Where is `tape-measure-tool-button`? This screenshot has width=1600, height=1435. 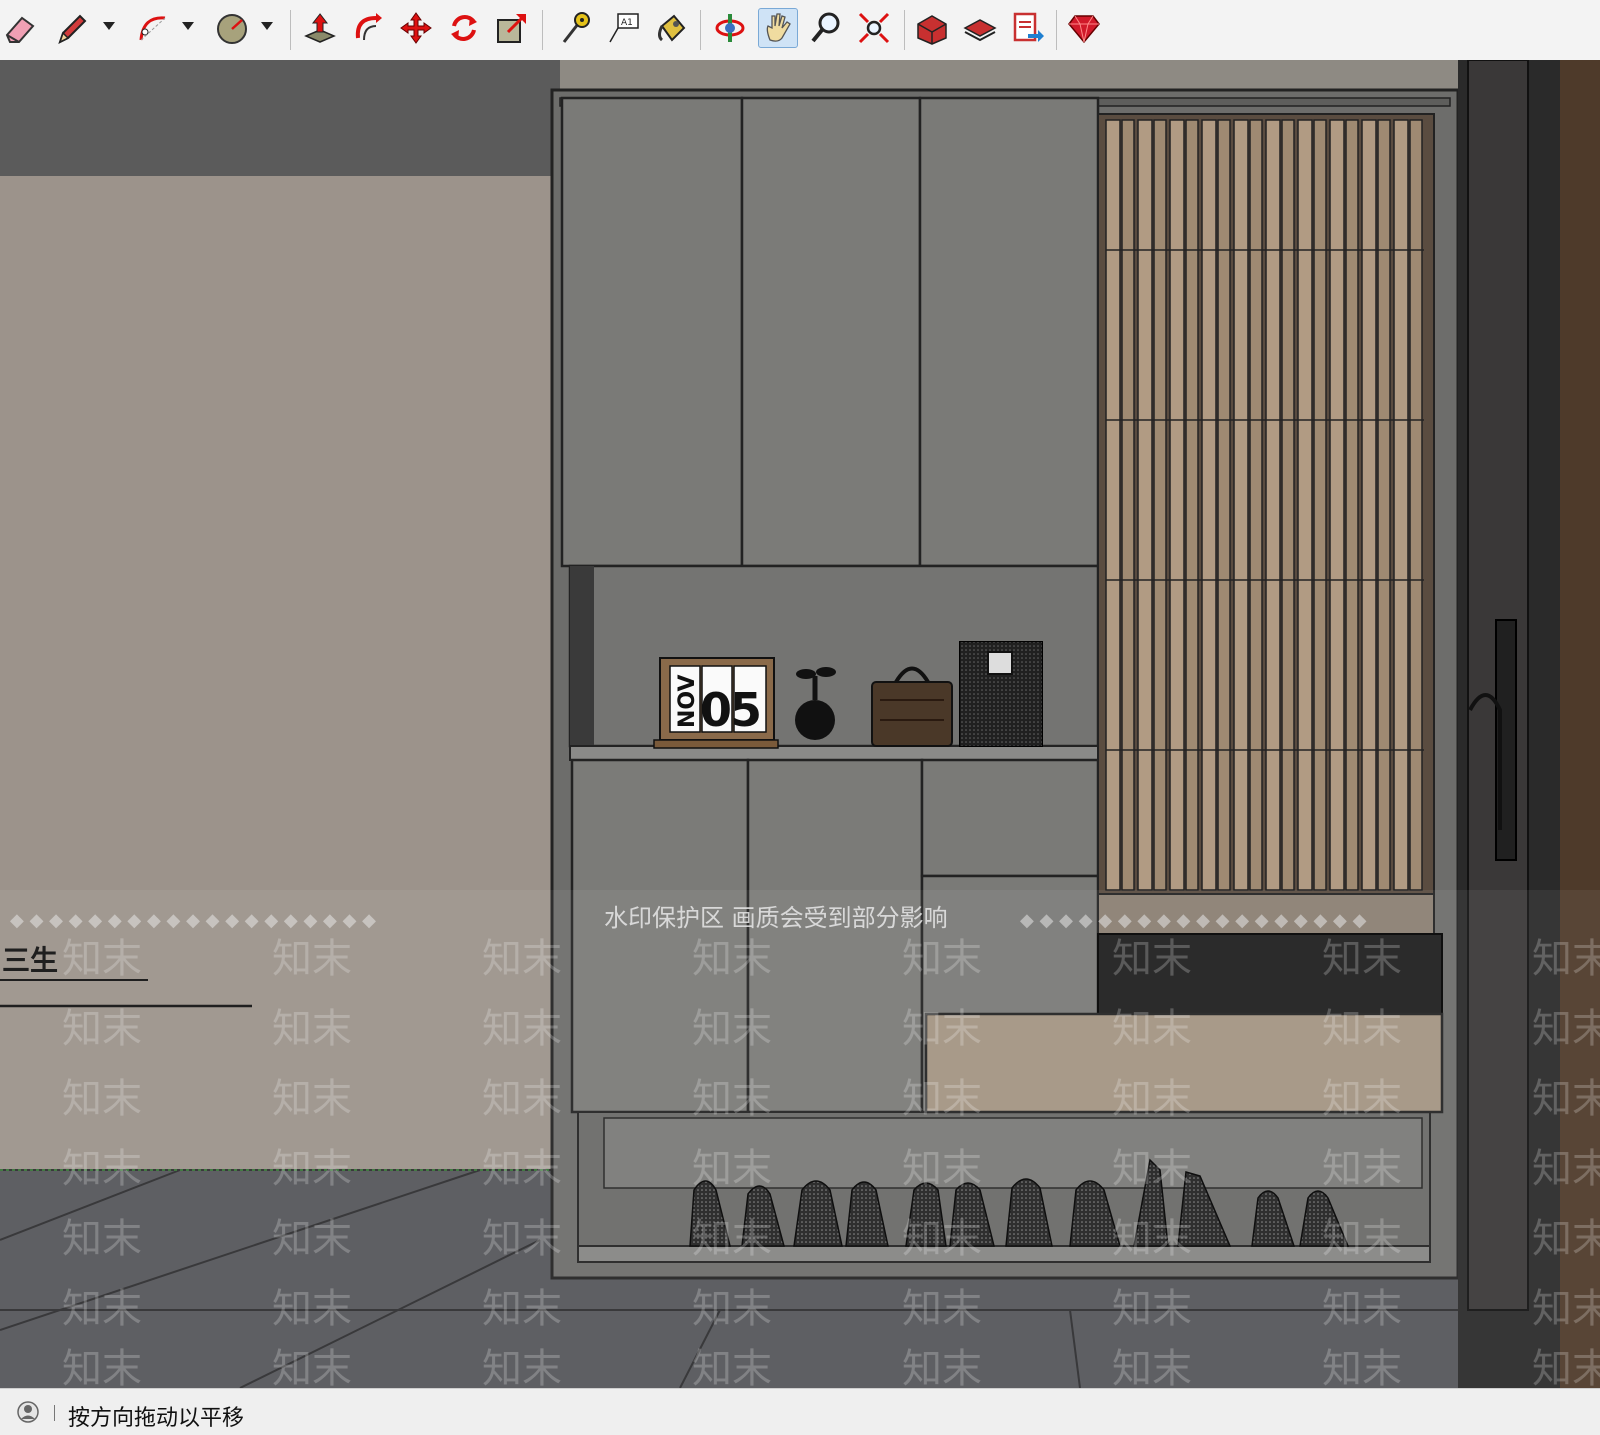
tape-measure-tool-button is located at coordinates (576, 28).